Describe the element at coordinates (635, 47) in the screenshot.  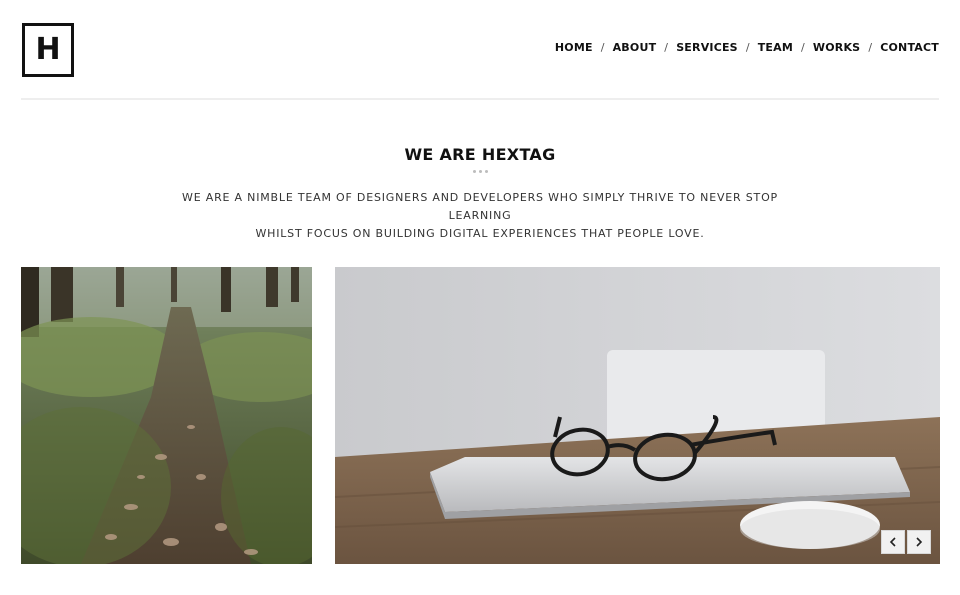
I see `nav-about: ABOUT` at that location.